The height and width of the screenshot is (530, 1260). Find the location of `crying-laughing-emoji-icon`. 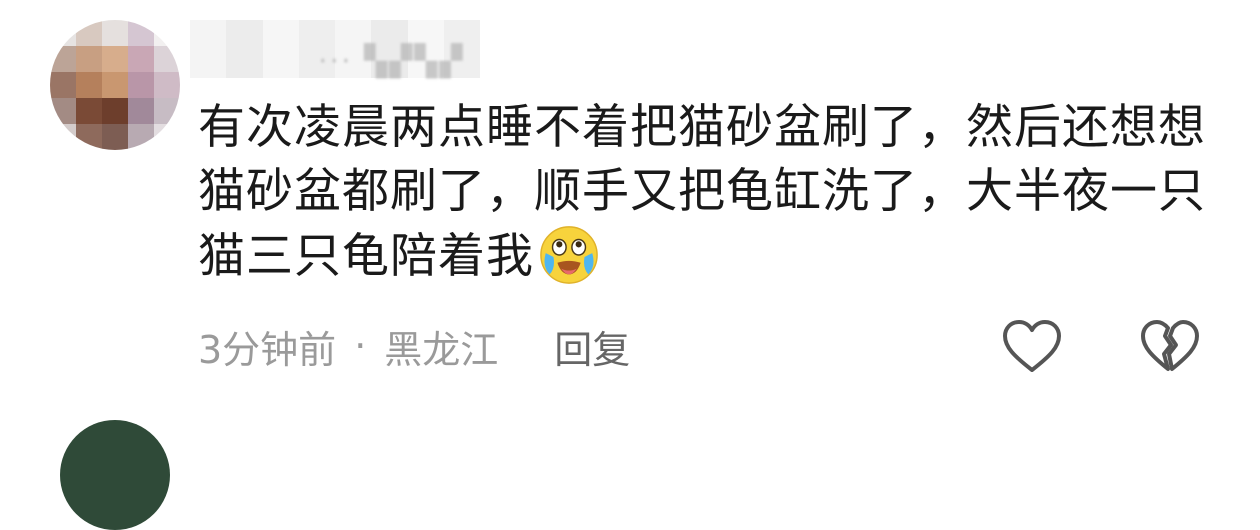

crying-laughing-emoji-icon is located at coordinates (569, 255).